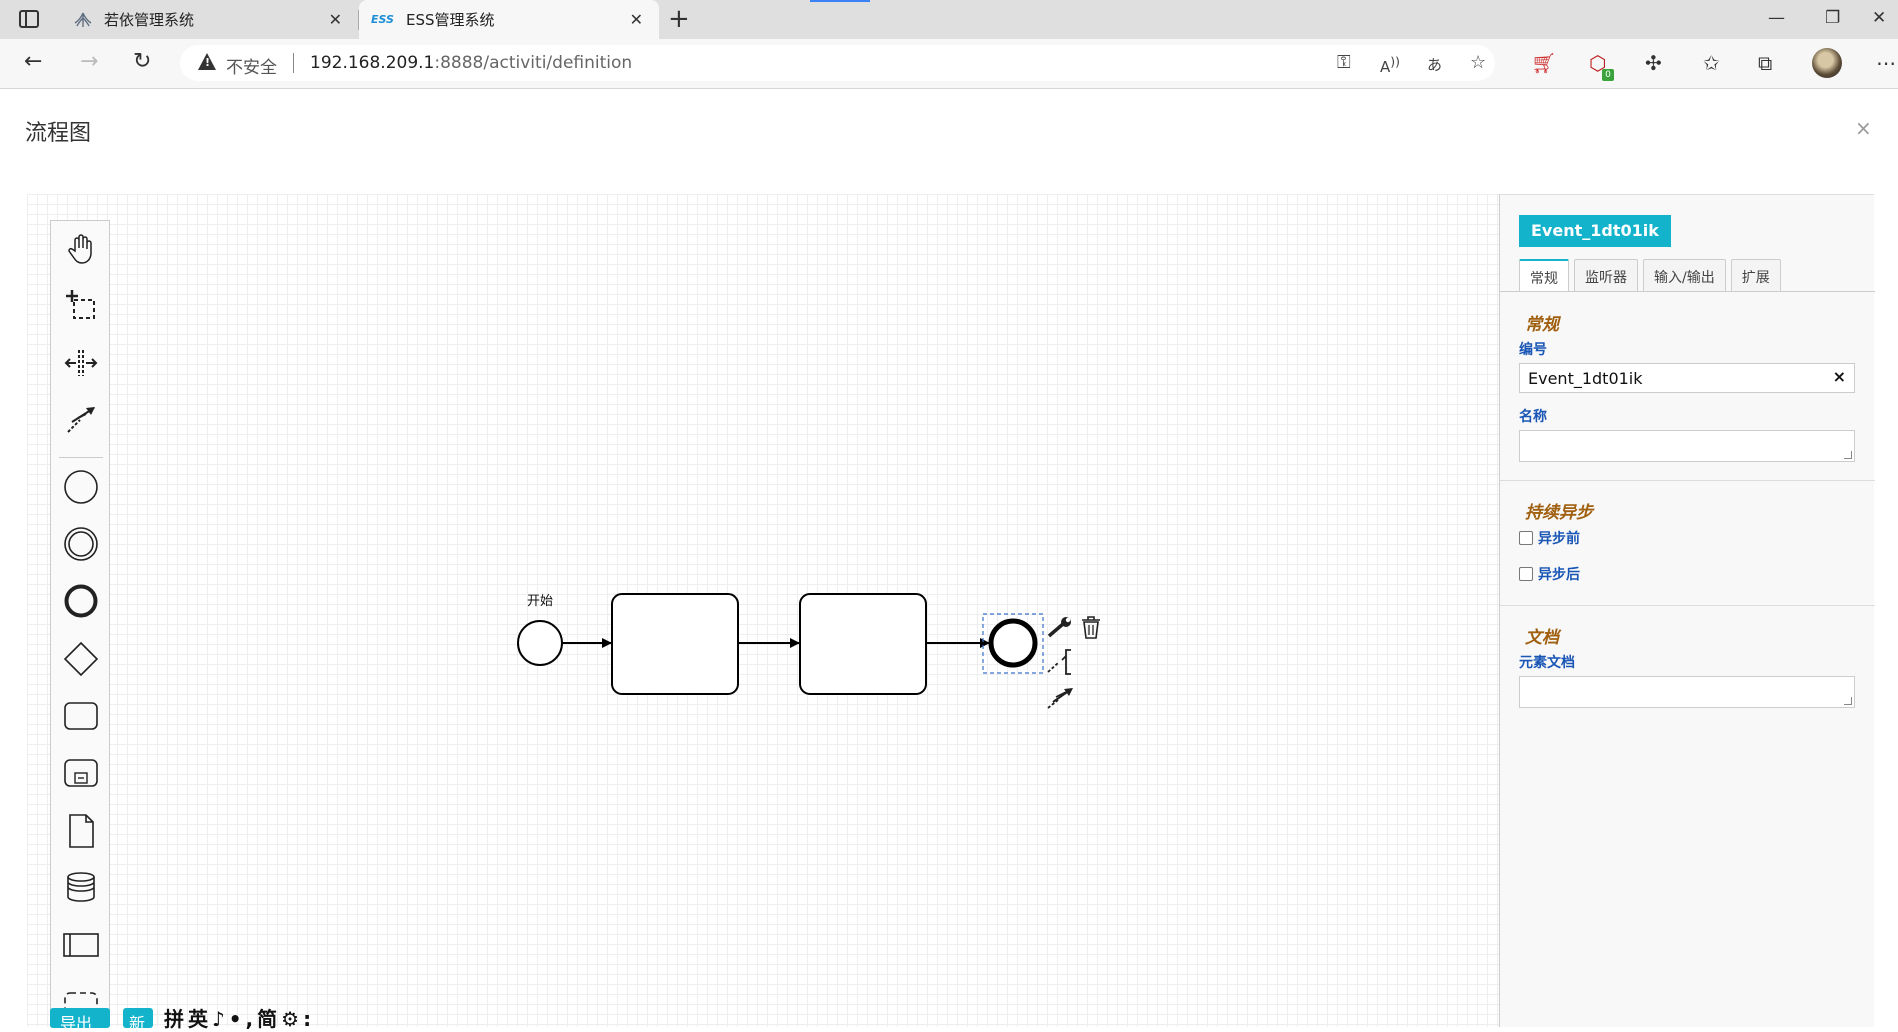 The width and height of the screenshot is (1898, 1032). What do you see at coordinates (1776, 18) in the screenshot?
I see `minimize-icon: —` at bounding box center [1776, 18].